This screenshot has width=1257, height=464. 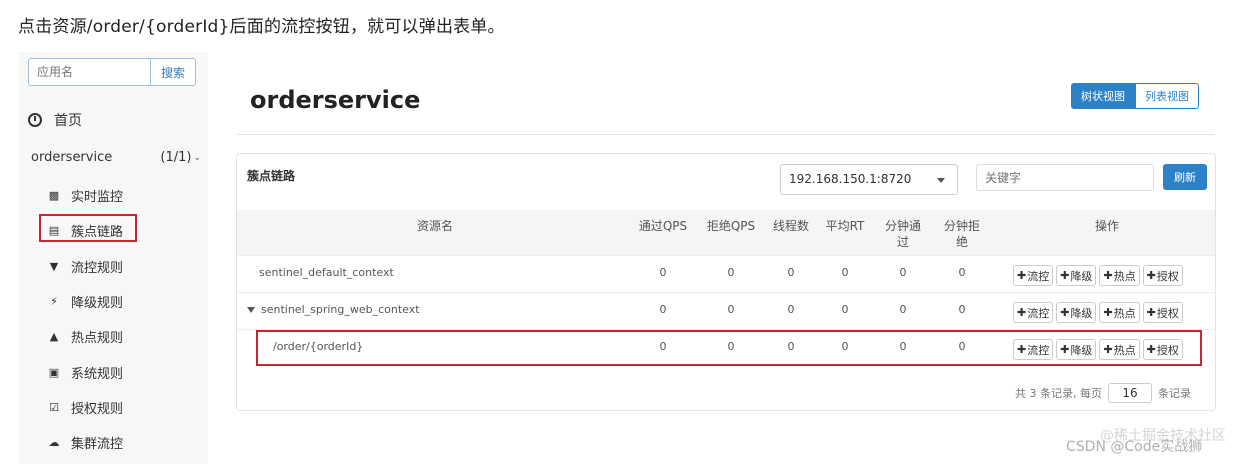 What do you see at coordinates (97, 444) in the screenshot?
I see `menu-item-label: 集群流控` at bounding box center [97, 444].